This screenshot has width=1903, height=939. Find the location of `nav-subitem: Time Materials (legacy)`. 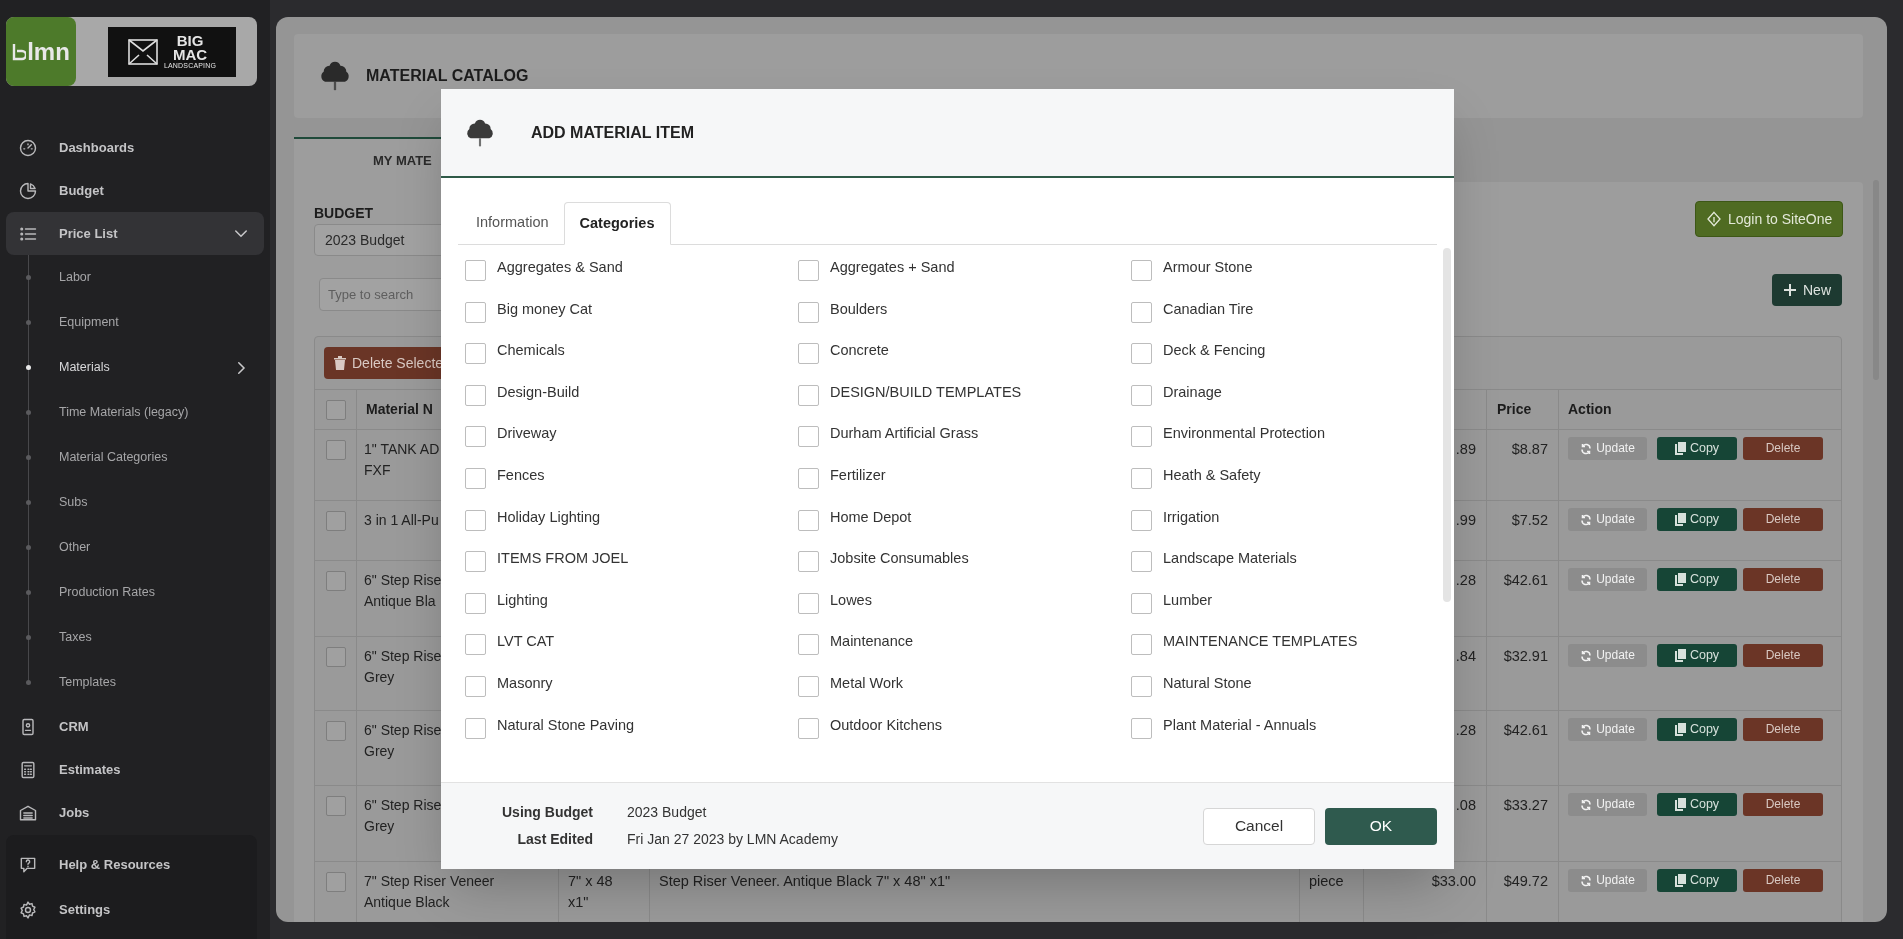

nav-subitem: Time Materials (legacy) is located at coordinates (138, 412).